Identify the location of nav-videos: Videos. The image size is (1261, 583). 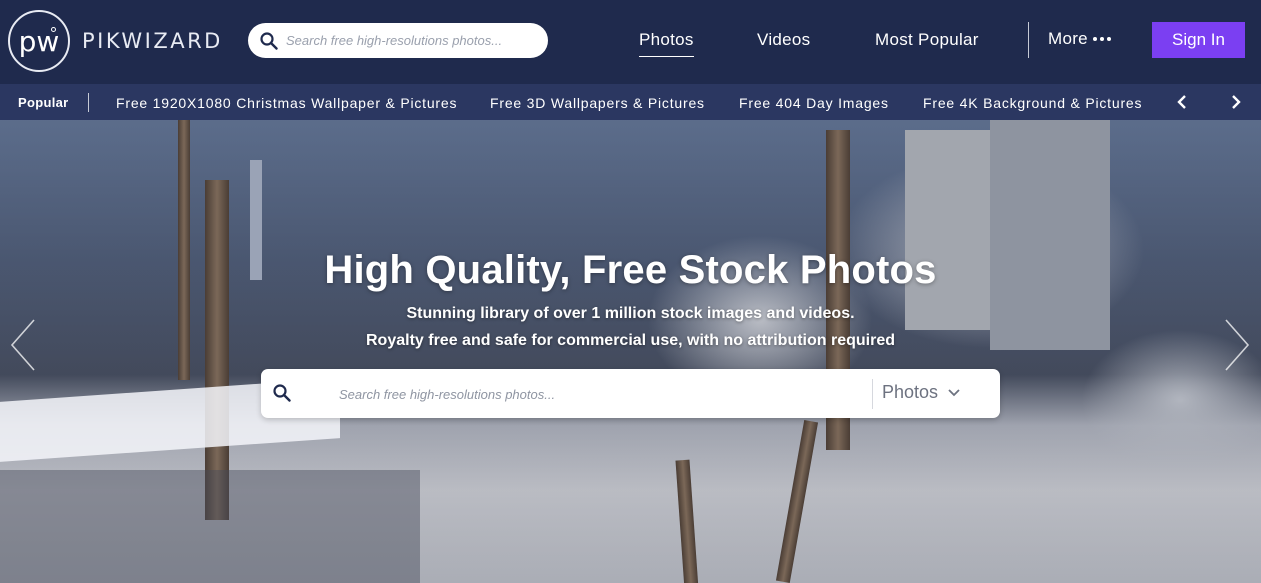
(783, 40).